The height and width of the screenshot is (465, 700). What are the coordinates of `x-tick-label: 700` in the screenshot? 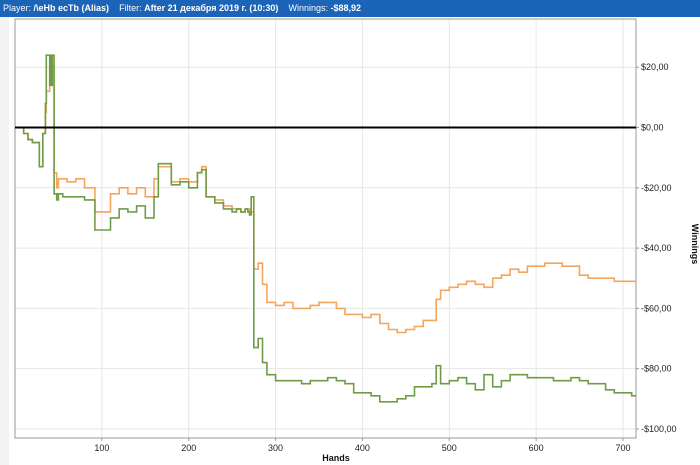 It's located at (622, 448).